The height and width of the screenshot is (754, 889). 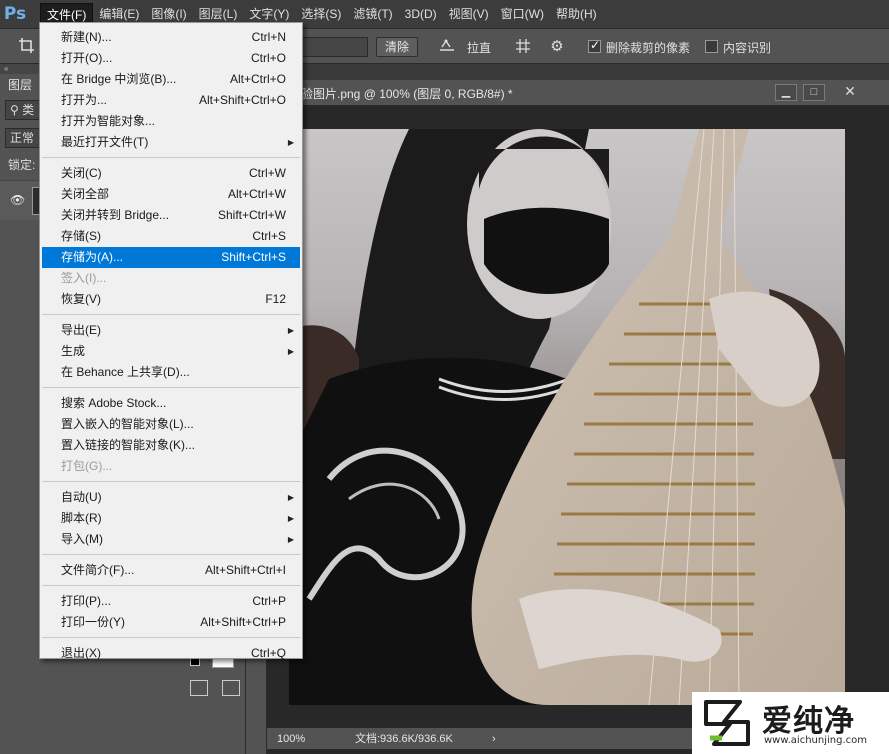 I want to click on menu-item-shortcut: Alt+Shift+Ctrl+P, so click(x=243, y=622).